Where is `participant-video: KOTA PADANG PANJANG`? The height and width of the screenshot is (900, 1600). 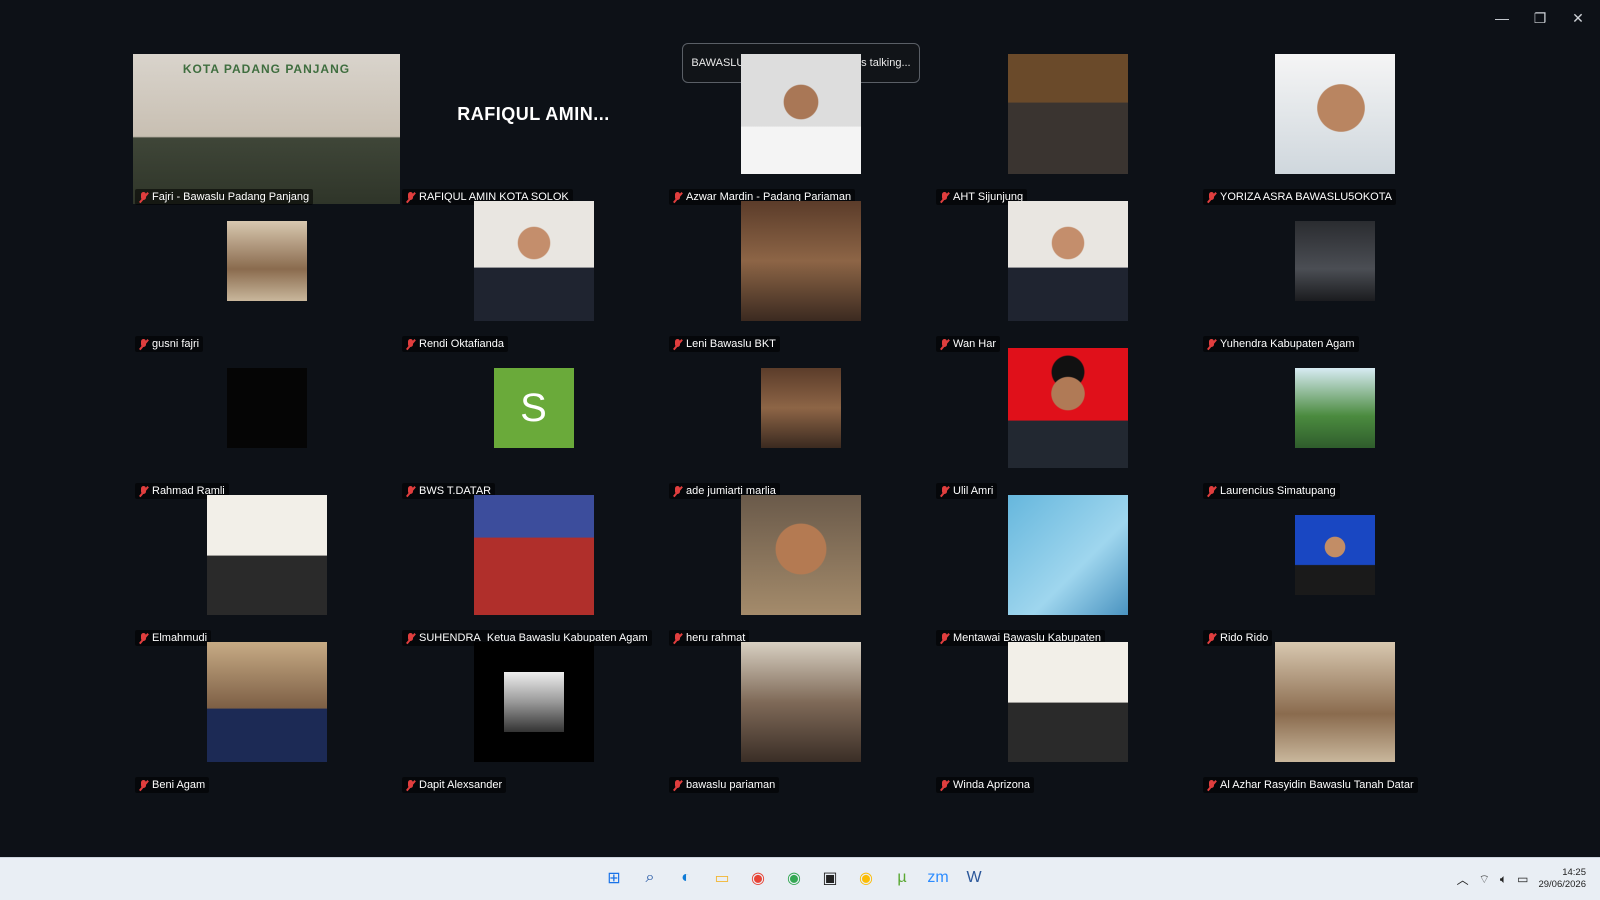
participant-video: KOTA PADANG PANJANG is located at coordinates (266, 129).